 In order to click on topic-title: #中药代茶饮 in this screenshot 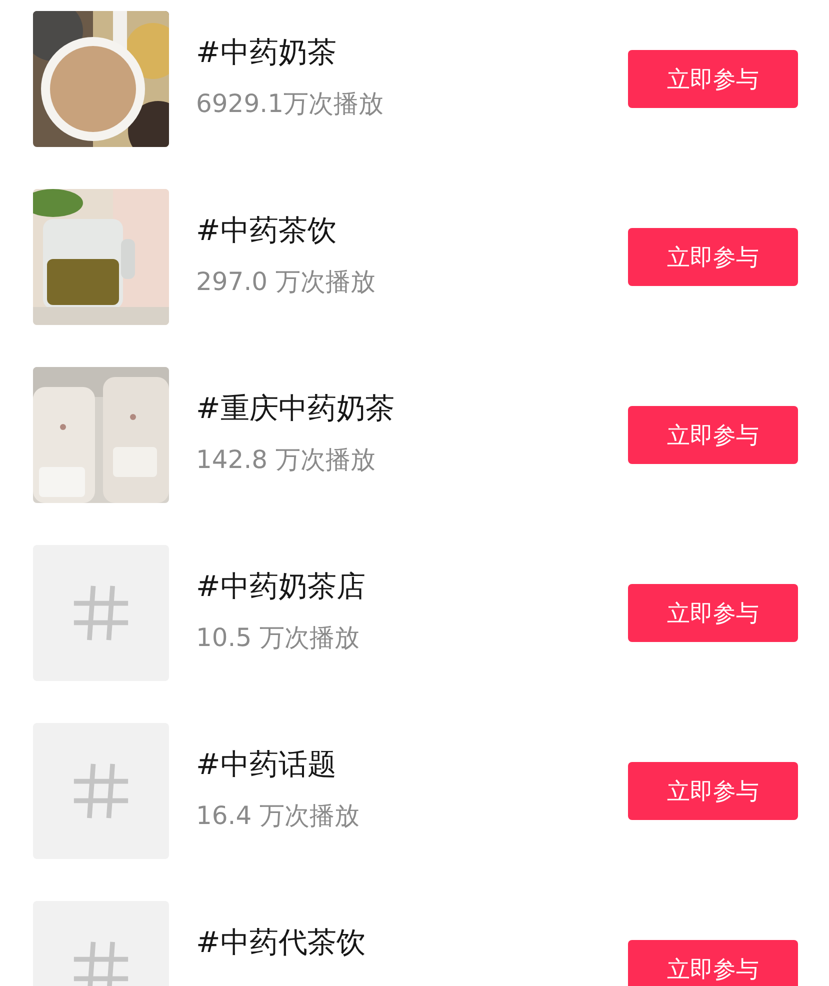, I will do `click(281, 942)`.